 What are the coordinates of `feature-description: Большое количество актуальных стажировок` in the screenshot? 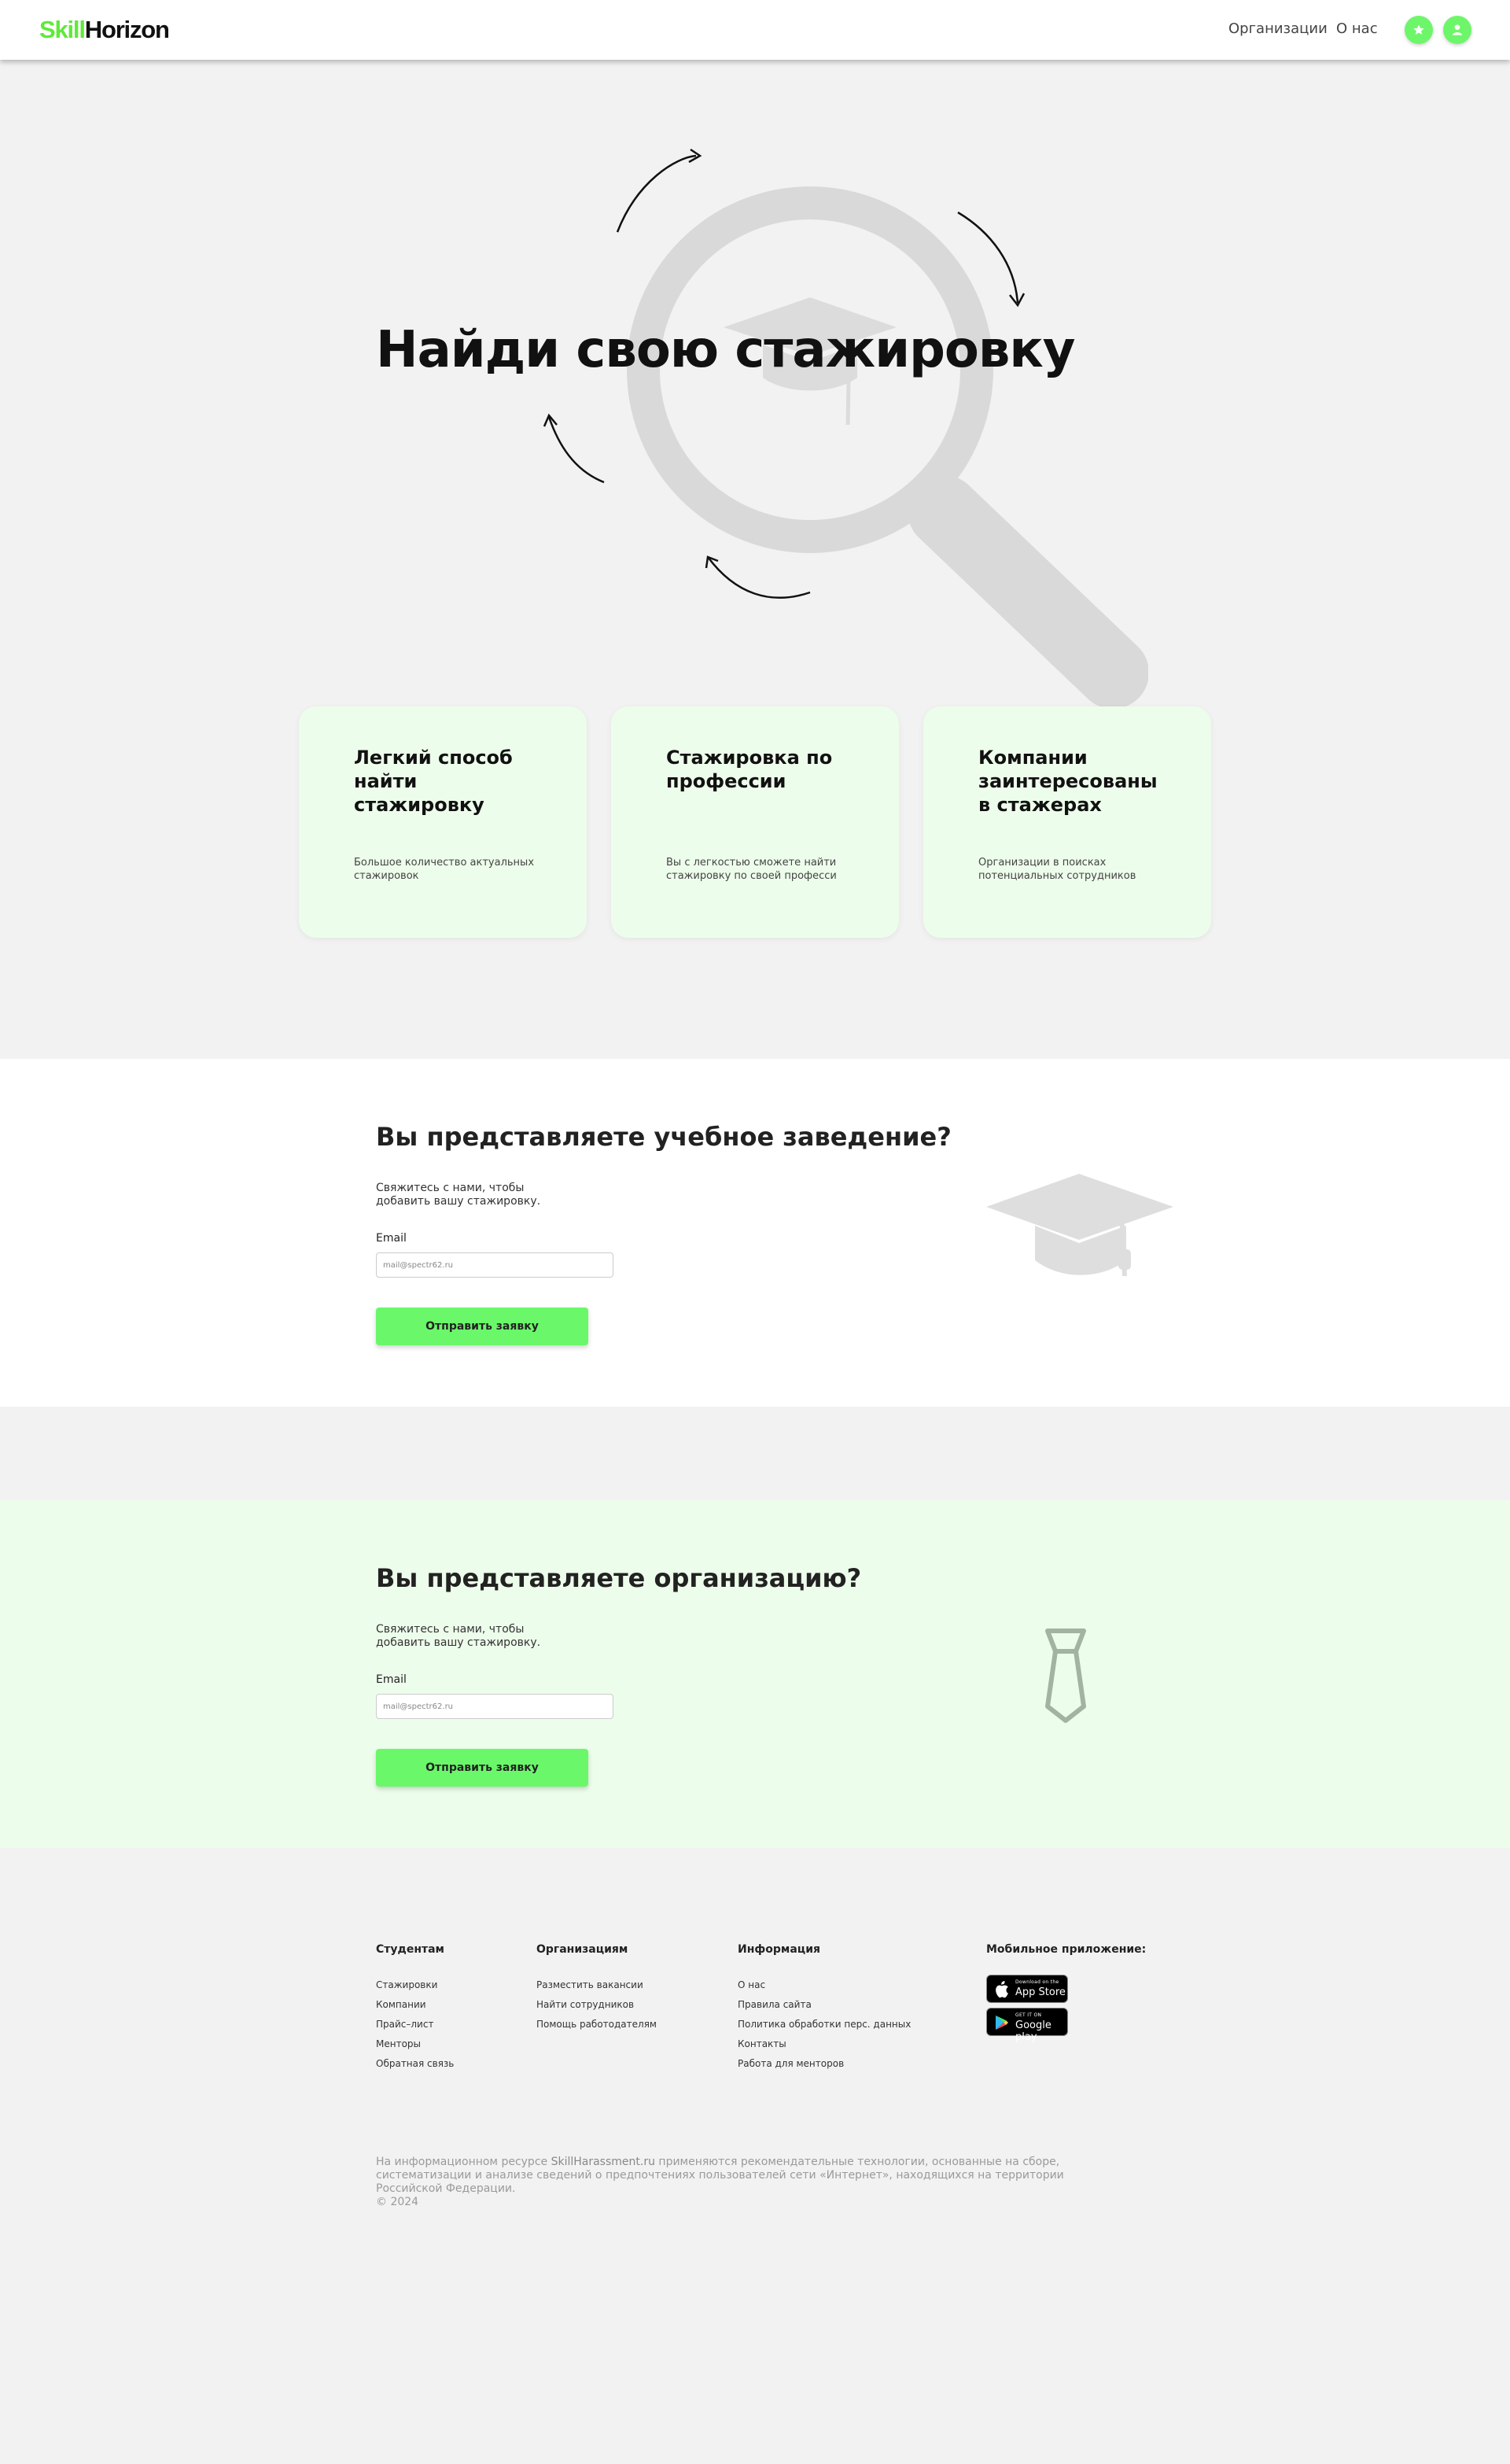 It's located at (445, 869).